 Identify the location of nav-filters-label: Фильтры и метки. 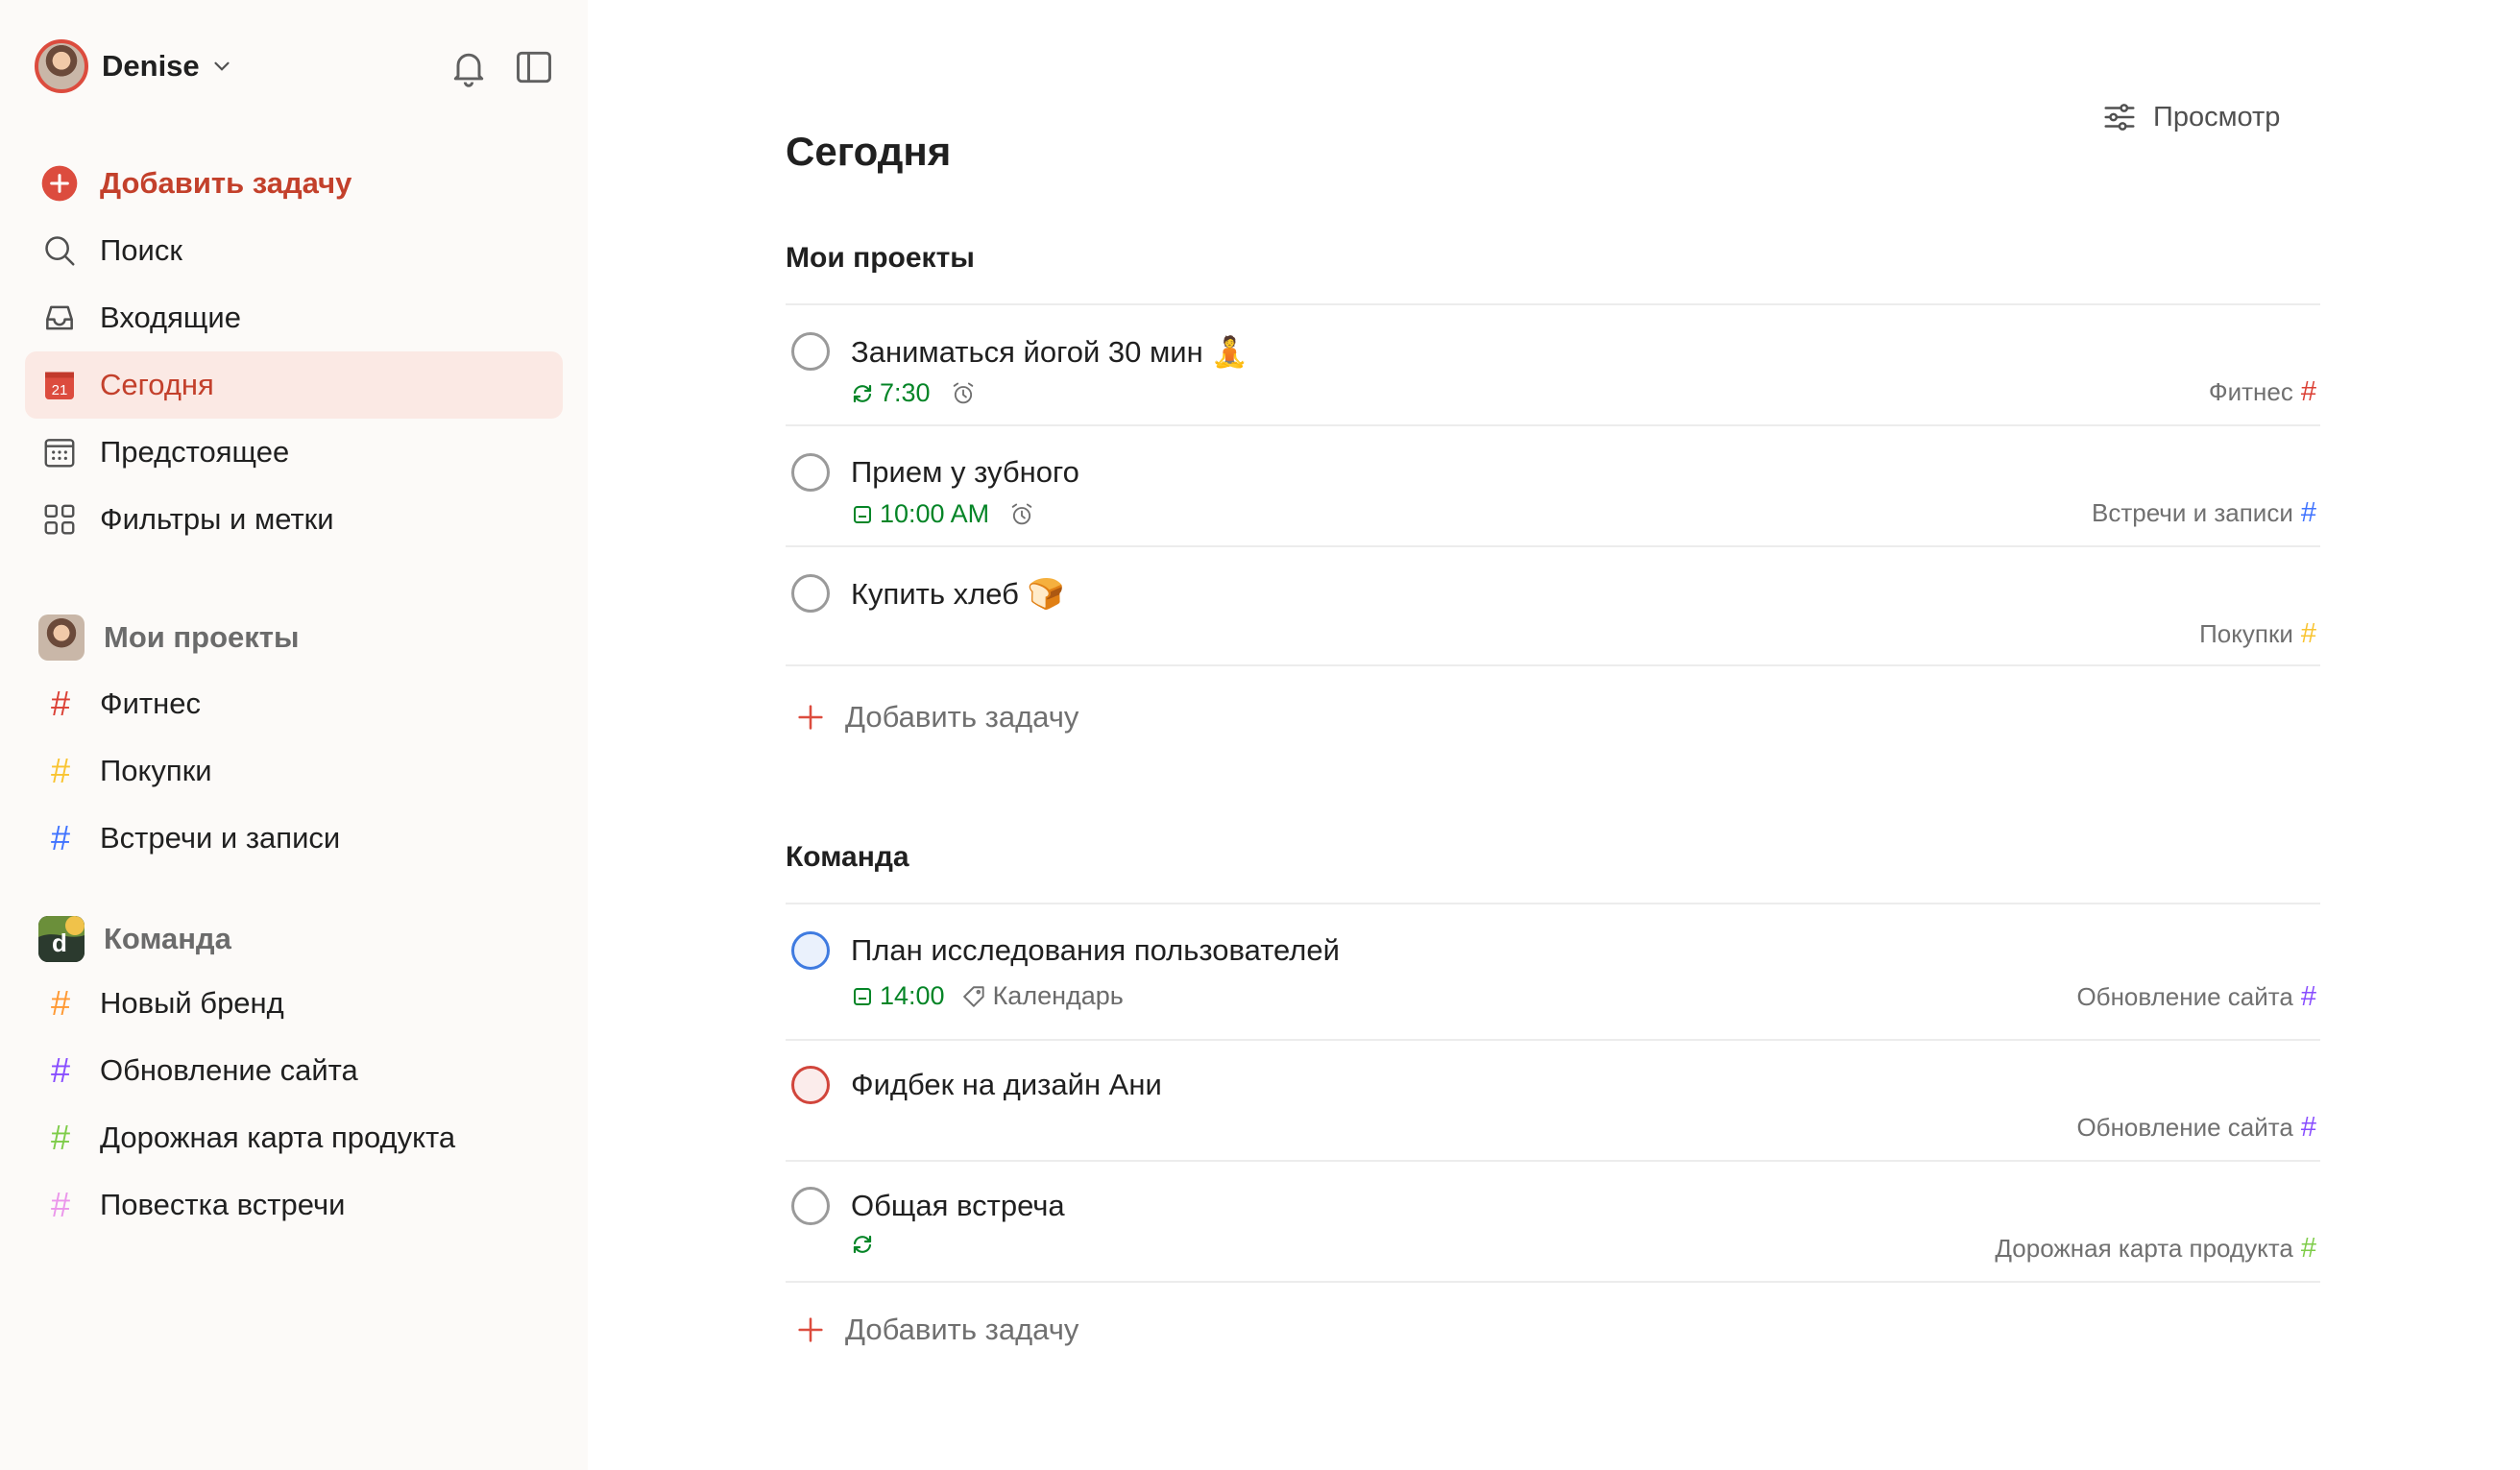
(217, 519).